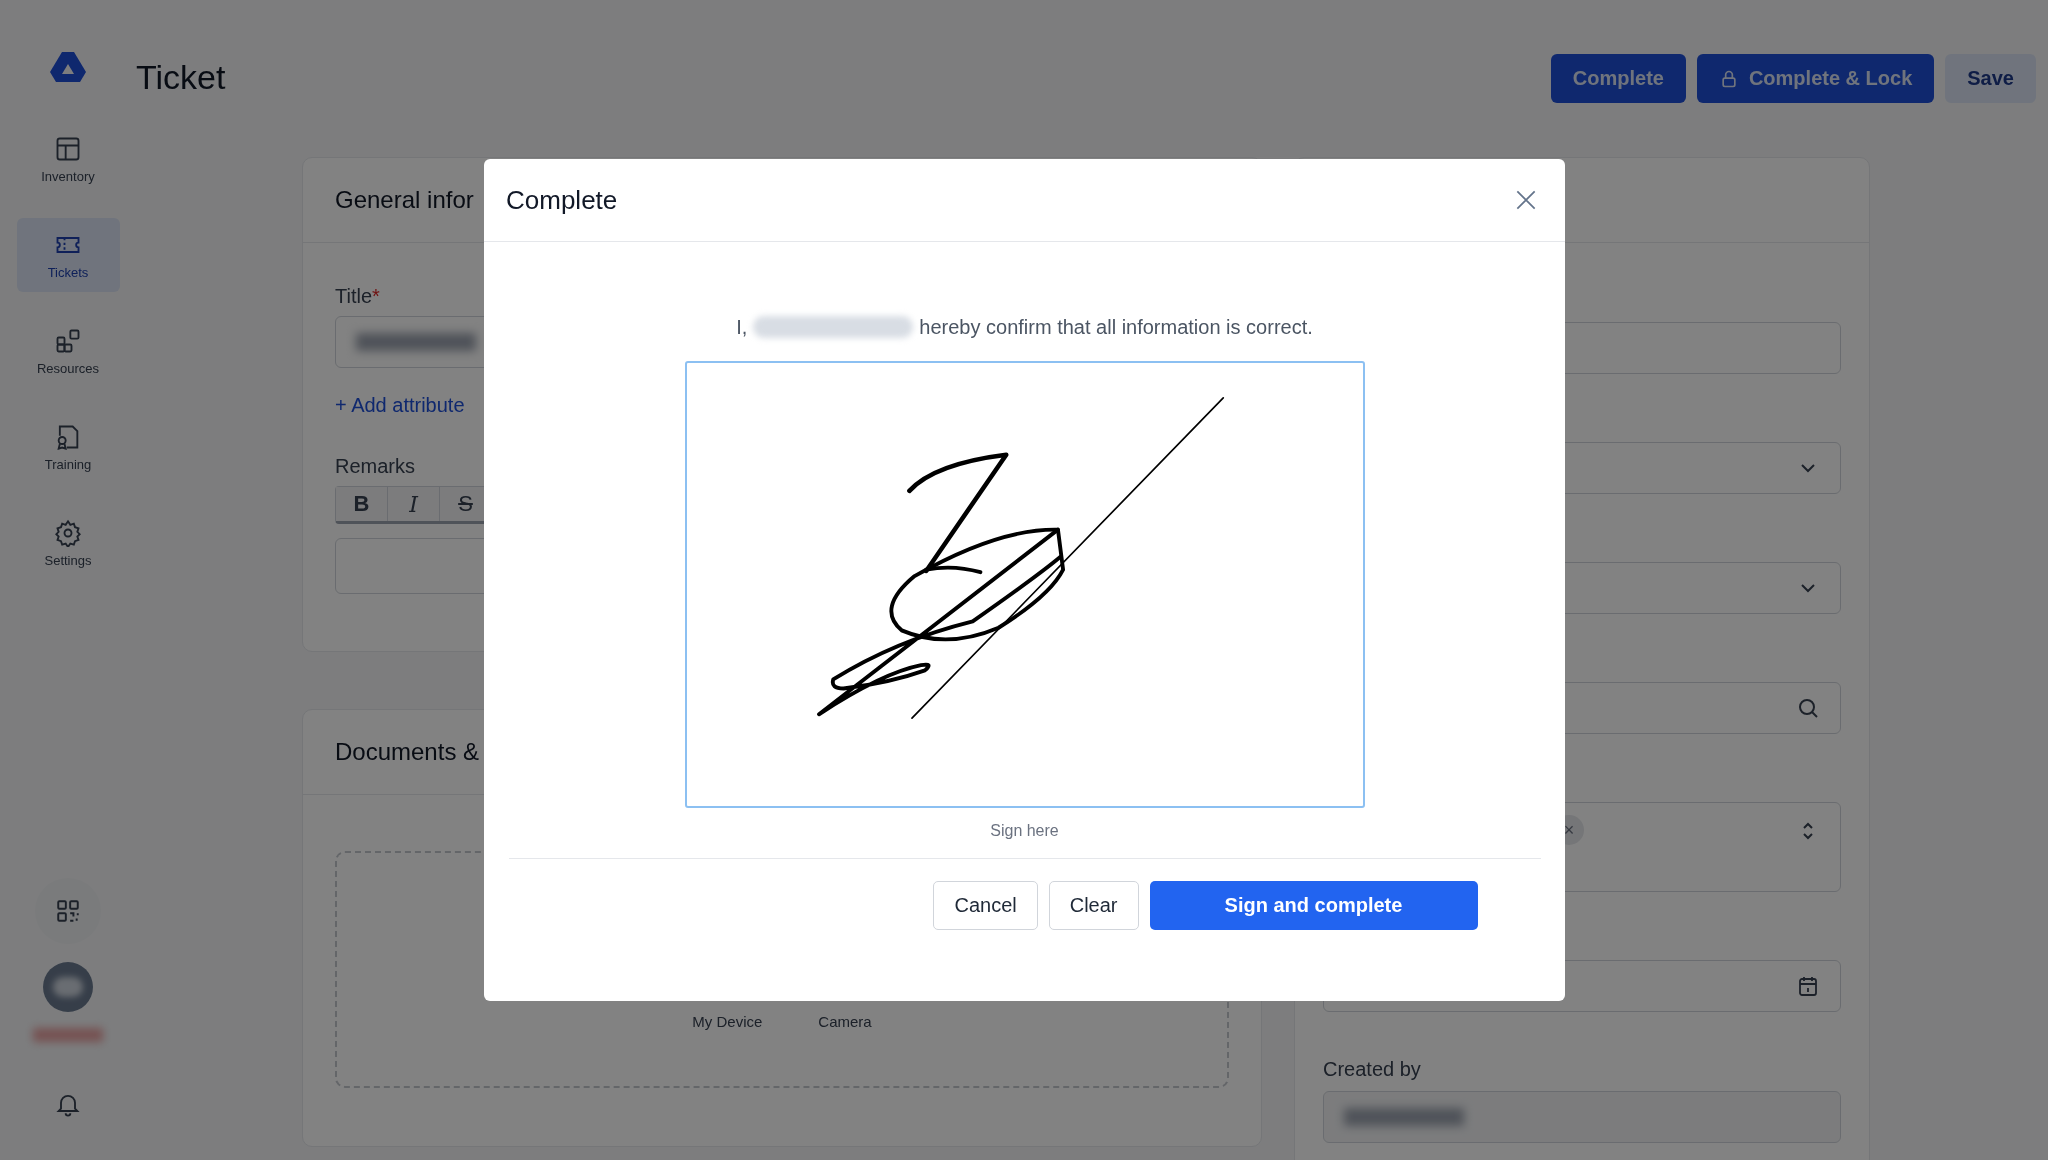  I want to click on complete-lock-button: Complete & Lock, so click(1815, 78).